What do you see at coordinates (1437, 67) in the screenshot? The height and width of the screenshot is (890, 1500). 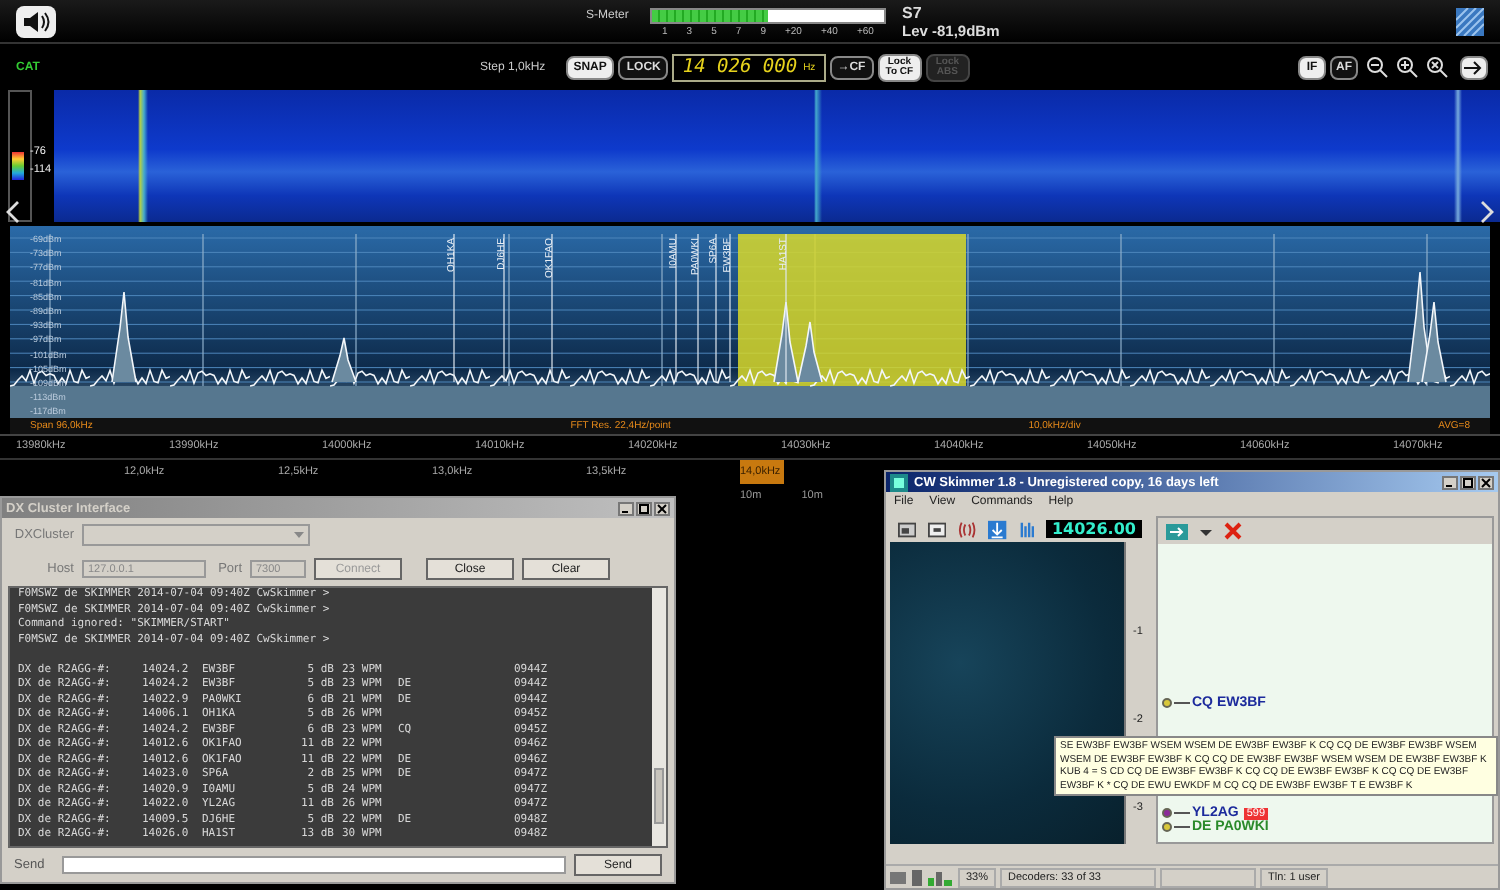 I see `zoom-fit-icon` at bounding box center [1437, 67].